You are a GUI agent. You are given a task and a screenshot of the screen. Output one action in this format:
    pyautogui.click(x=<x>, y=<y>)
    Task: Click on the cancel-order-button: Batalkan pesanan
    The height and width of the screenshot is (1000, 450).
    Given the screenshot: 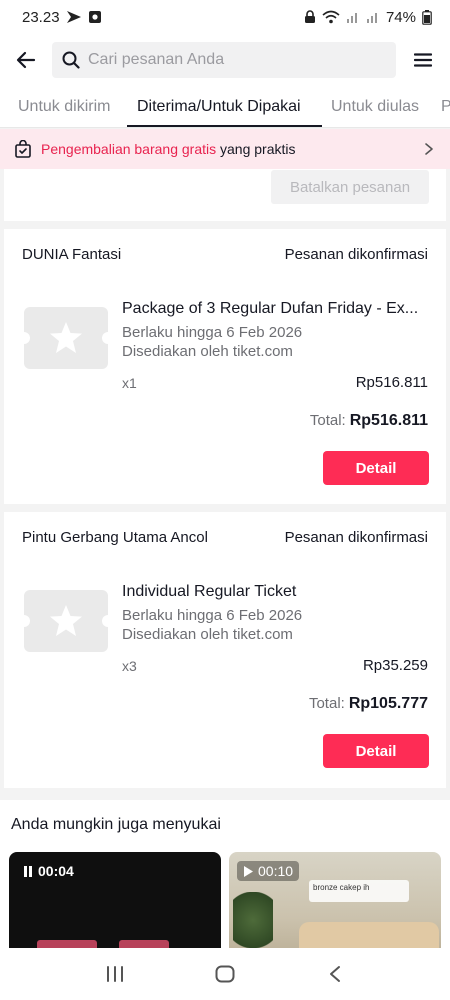 What is the action you would take?
    pyautogui.click(x=350, y=187)
    